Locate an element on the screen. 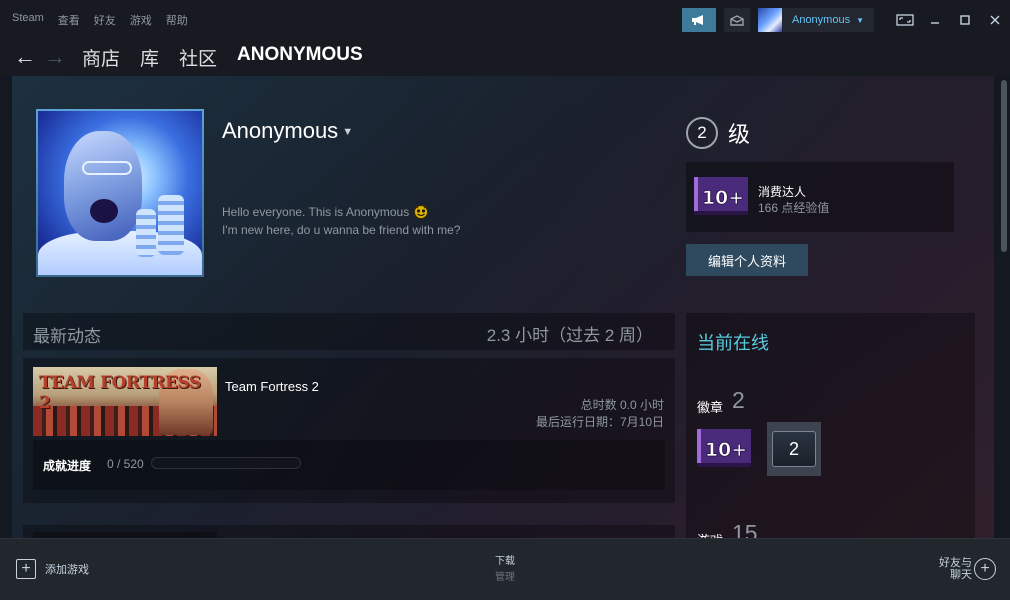  navigation-bar: ← → 商店 库 社区 ANONYMOUS is located at coordinates (505, 57).